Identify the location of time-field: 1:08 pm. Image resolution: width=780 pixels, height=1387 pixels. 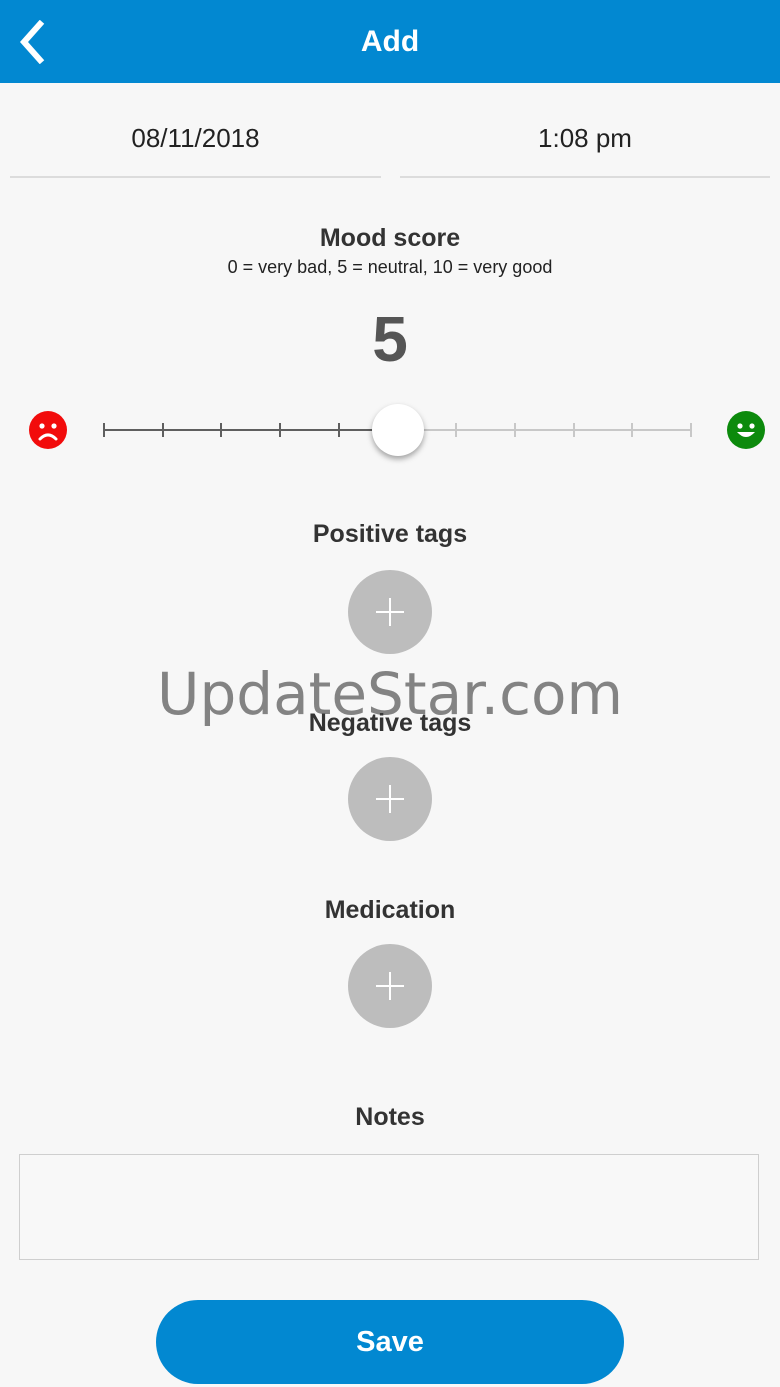
(585, 139).